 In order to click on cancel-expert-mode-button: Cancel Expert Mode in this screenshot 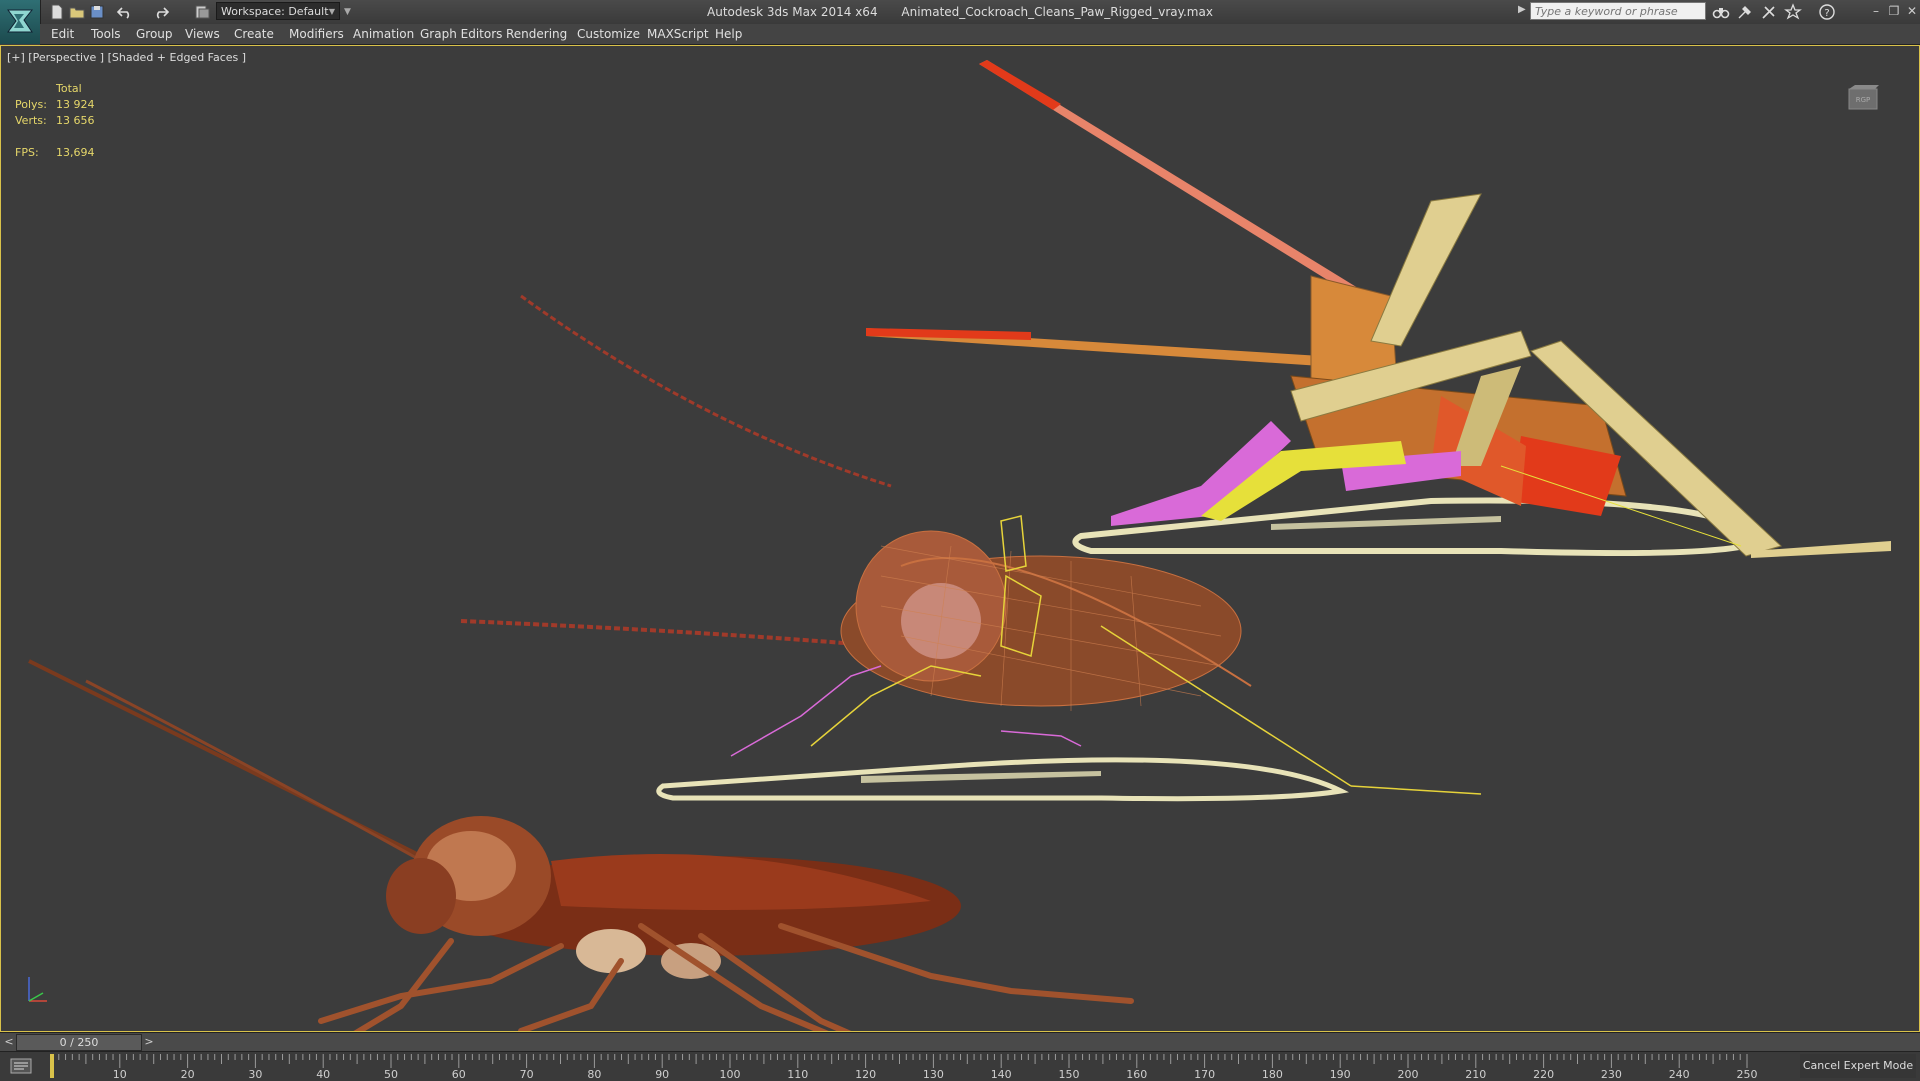, I will do `click(1858, 1066)`.